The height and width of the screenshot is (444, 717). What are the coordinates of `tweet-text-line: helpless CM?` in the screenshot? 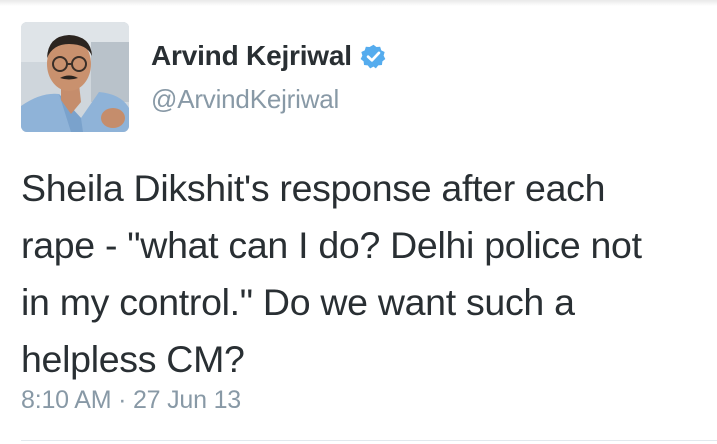 It's located at (133, 359).